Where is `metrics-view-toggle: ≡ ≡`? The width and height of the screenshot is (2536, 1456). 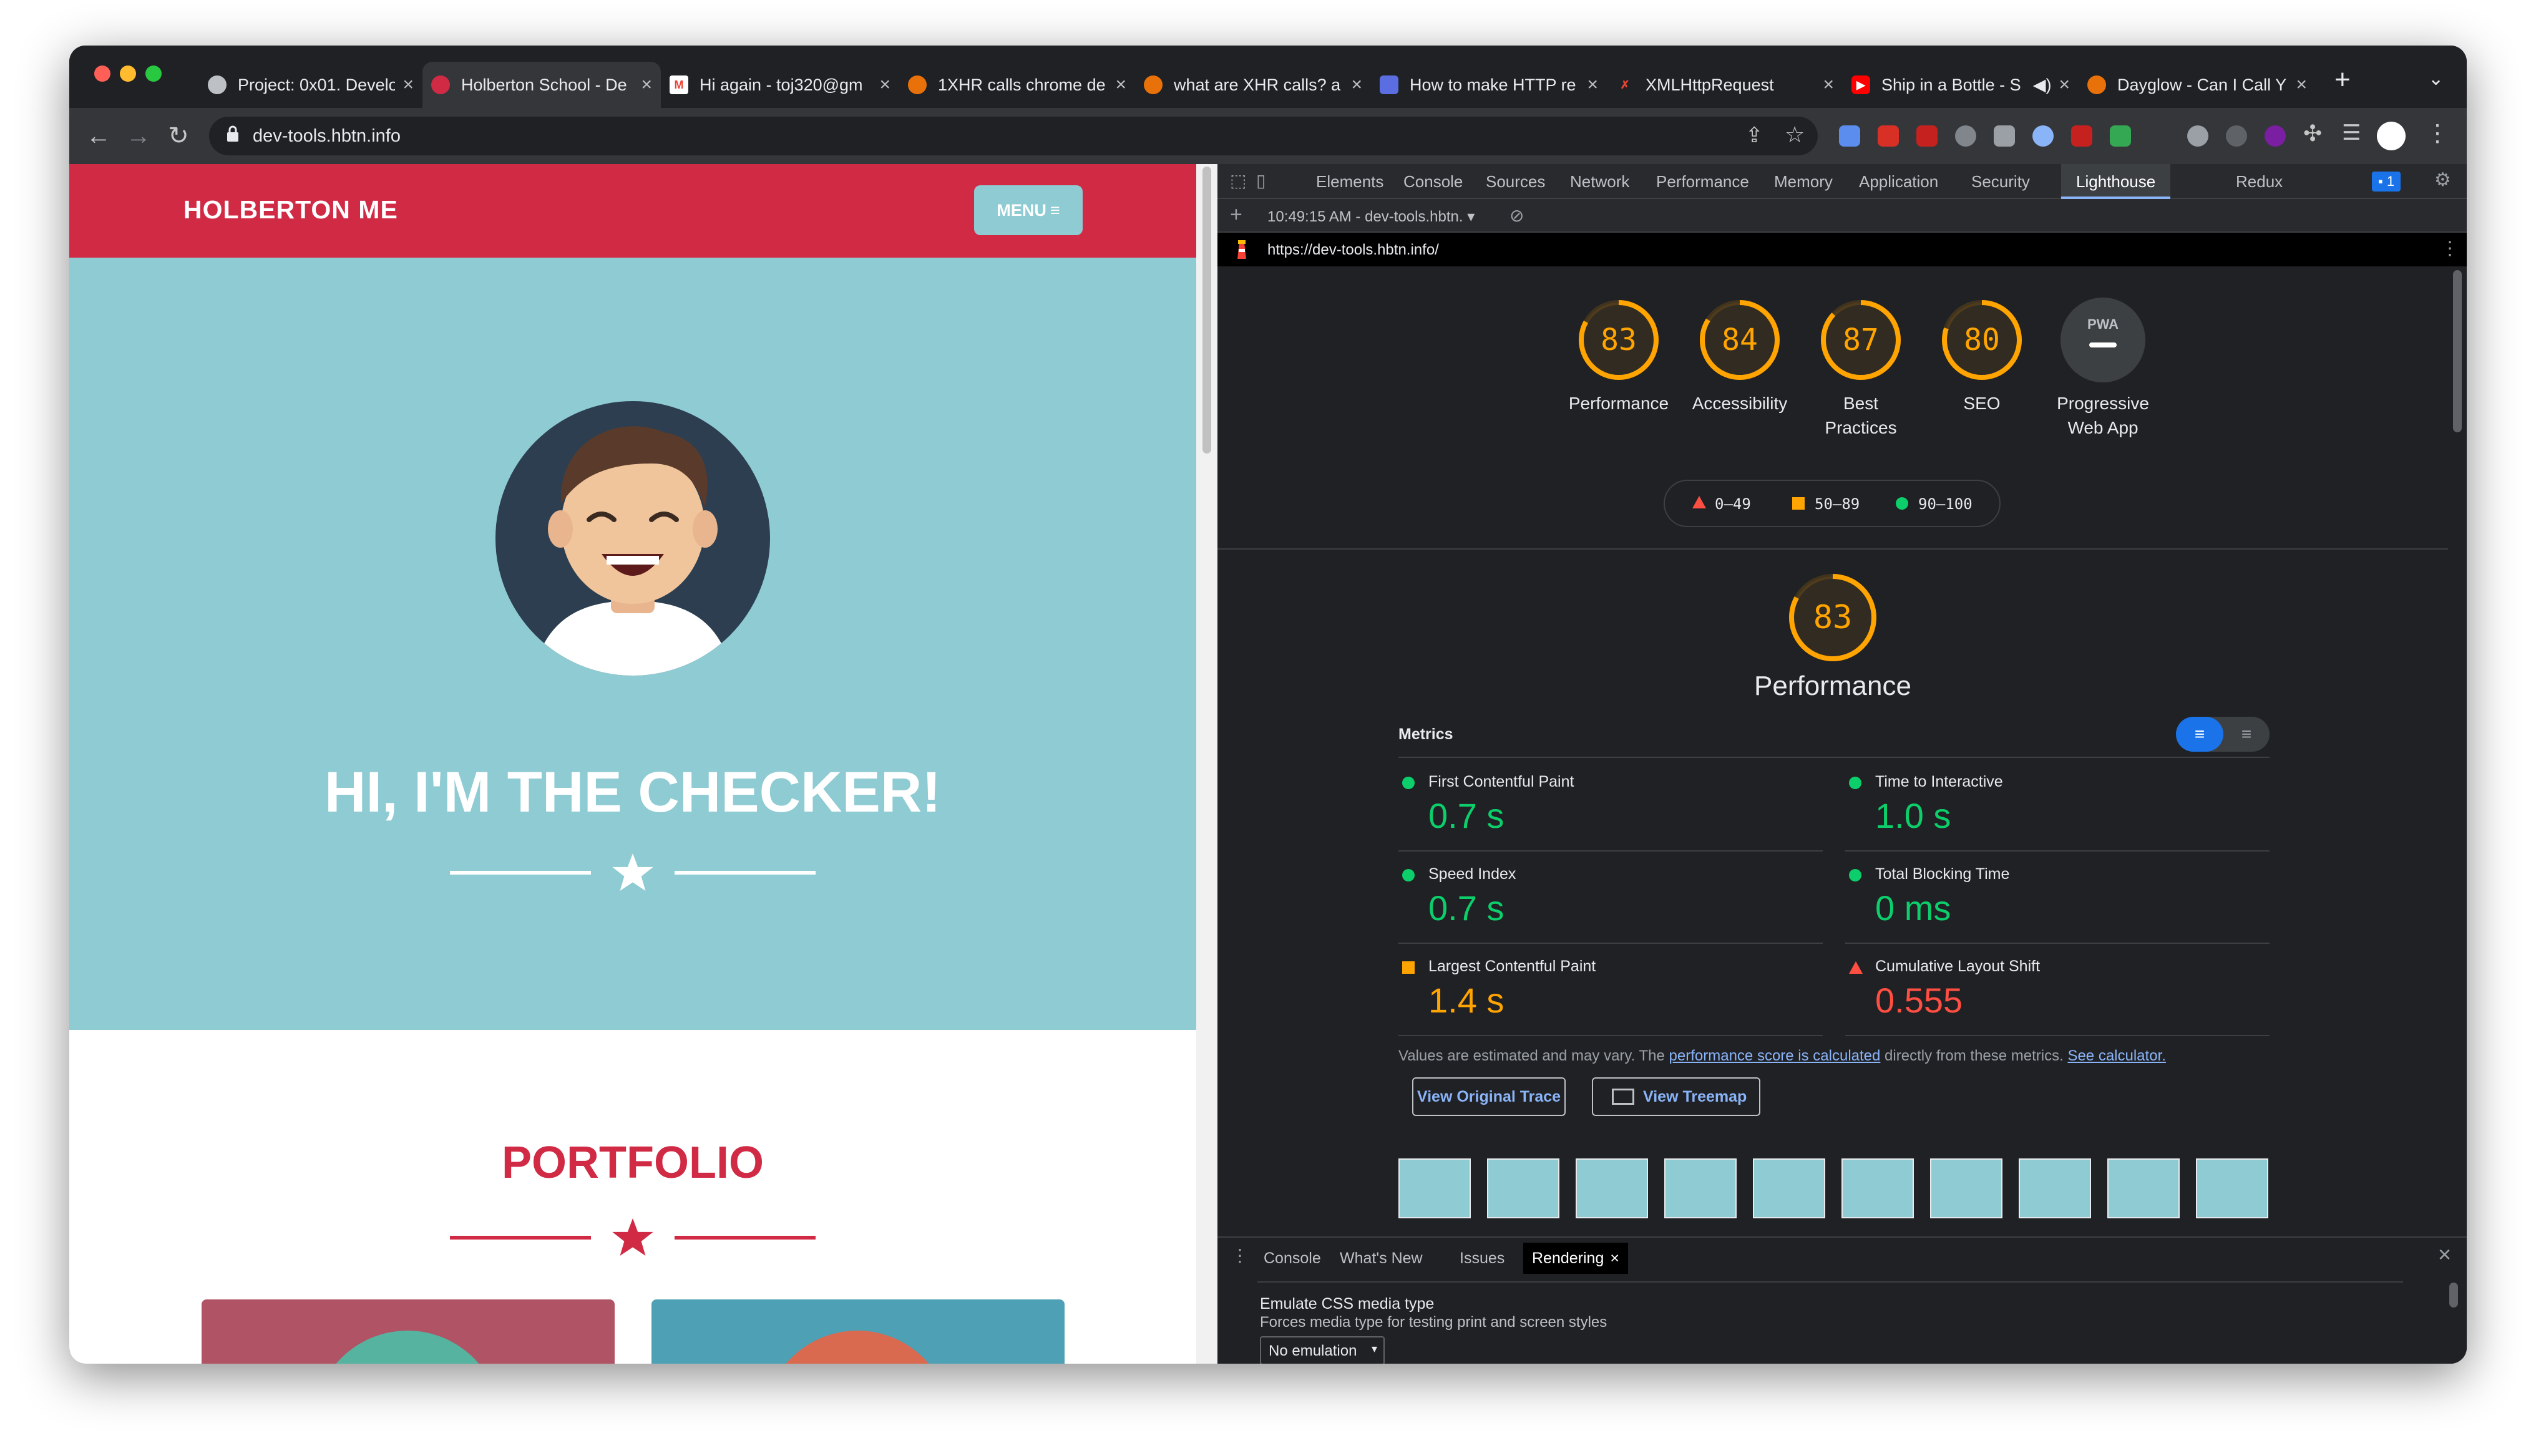 metrics-view-toggle: ≡ ≡ is located at coordinates (2223, 734).